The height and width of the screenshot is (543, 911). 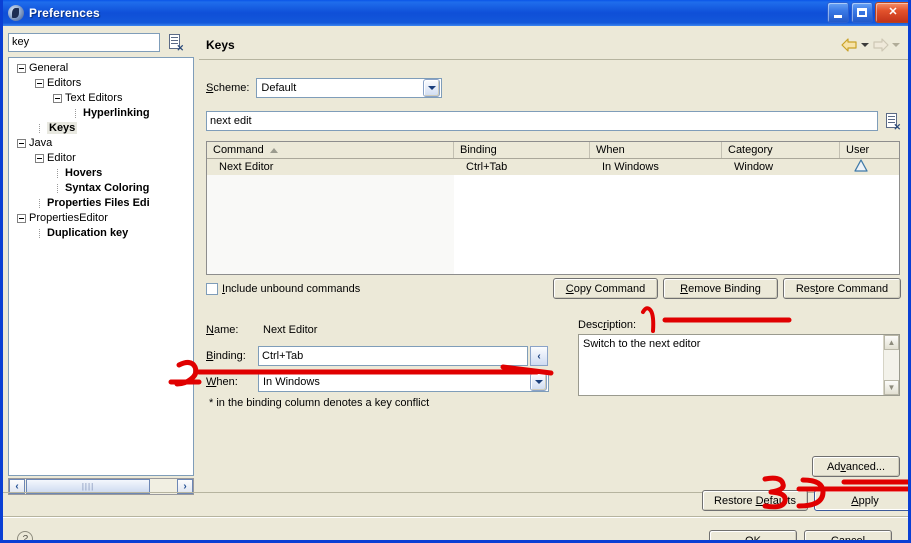 I want to click on tree-item-label: Editors, so click(x=64, y=83).